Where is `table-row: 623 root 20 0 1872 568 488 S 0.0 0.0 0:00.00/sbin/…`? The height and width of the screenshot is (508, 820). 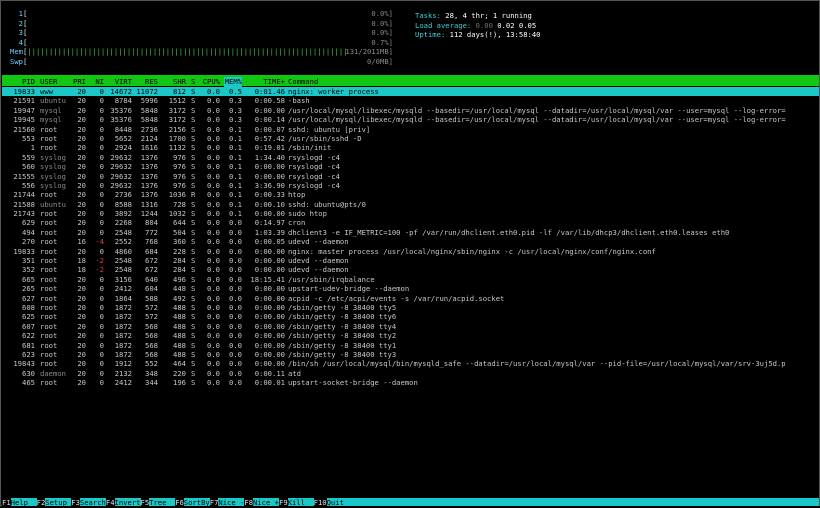
table-row: 623 root 20 0 1872 568 488 S 0.0 0.0 0:00.00/sbin/… is located at coordinates (410, 354).